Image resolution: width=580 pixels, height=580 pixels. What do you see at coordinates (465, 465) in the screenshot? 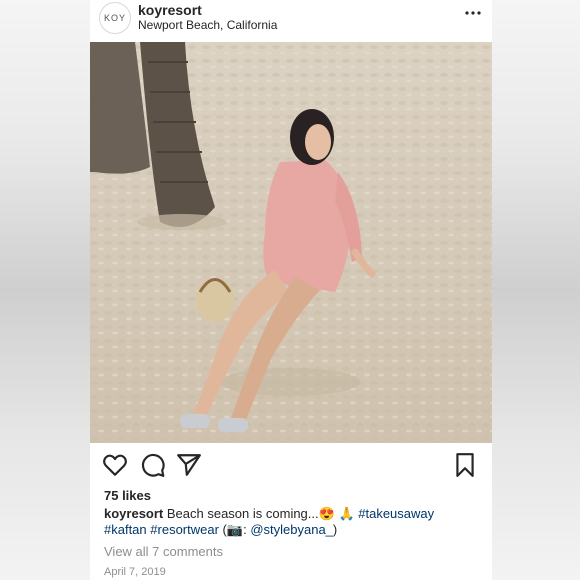
I see `bookmark-icon` at bounding box center [465, 465].